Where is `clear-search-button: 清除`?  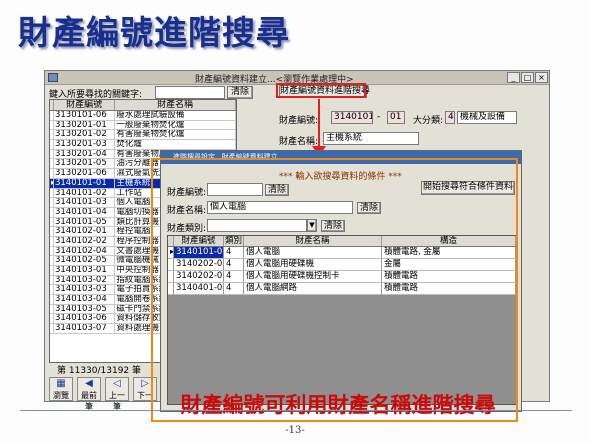 clear-search-button: 清除 is located at coordinates (240, 92).